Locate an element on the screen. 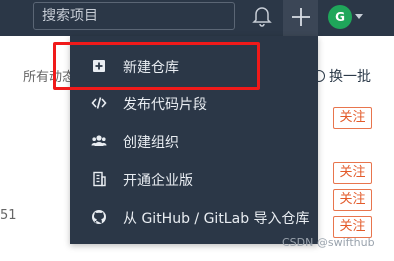 The width and height of the screenshot is (394, 261). menu-item-label: 创建组织 is located at coordinates (151, 143).